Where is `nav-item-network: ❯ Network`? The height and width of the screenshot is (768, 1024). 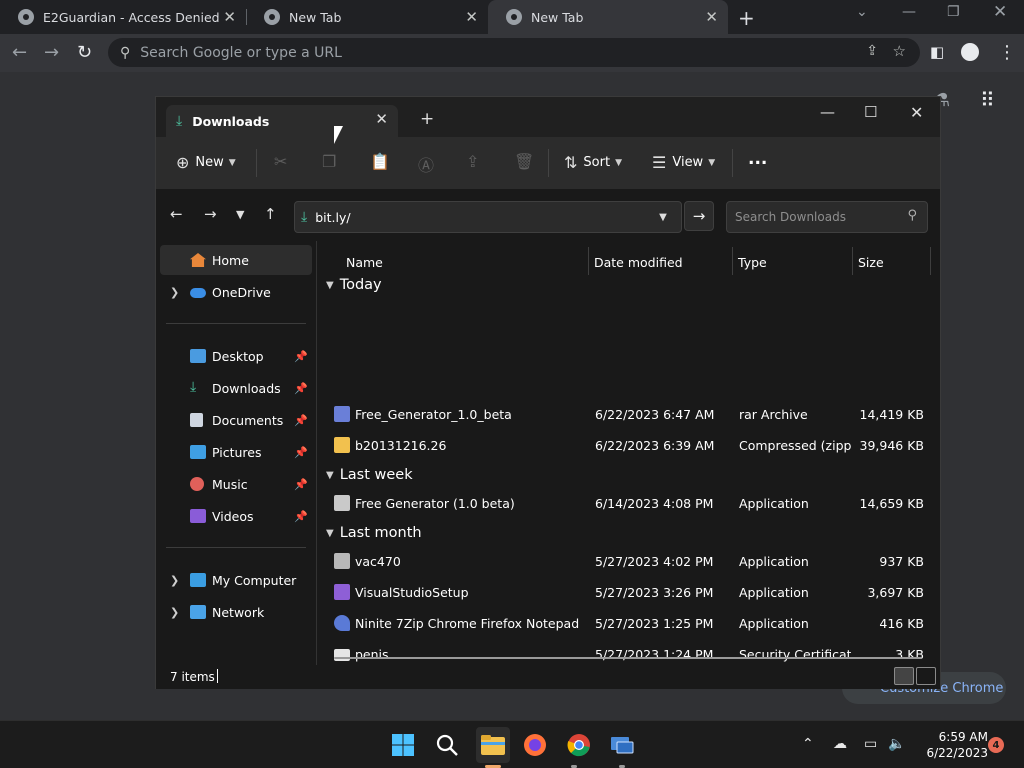 nav-item-network: ❯ Network is located at coordinates (236, 612).